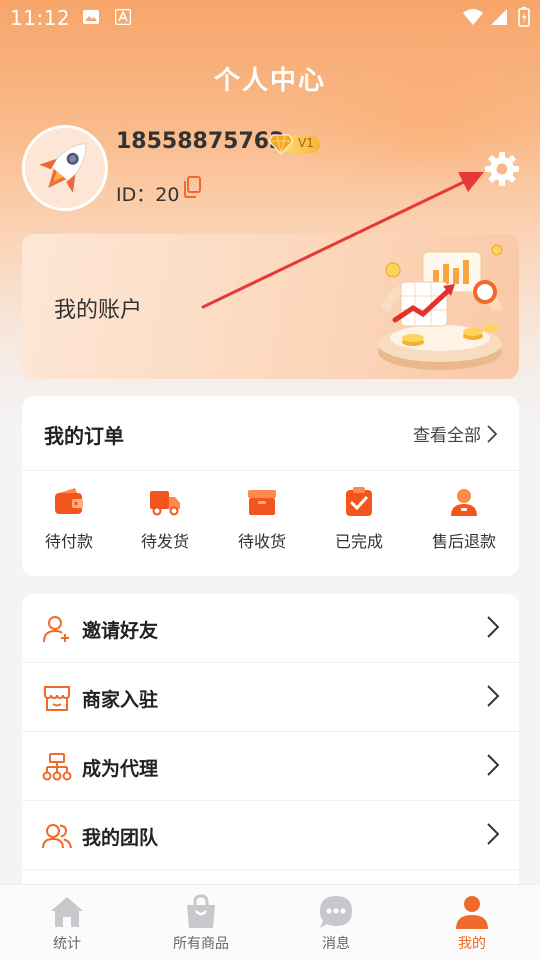  What do you see at coordinates (120, 700) in the screenshot?
I see `menu-label: 商家入驻` at bounding box center [120, 700].